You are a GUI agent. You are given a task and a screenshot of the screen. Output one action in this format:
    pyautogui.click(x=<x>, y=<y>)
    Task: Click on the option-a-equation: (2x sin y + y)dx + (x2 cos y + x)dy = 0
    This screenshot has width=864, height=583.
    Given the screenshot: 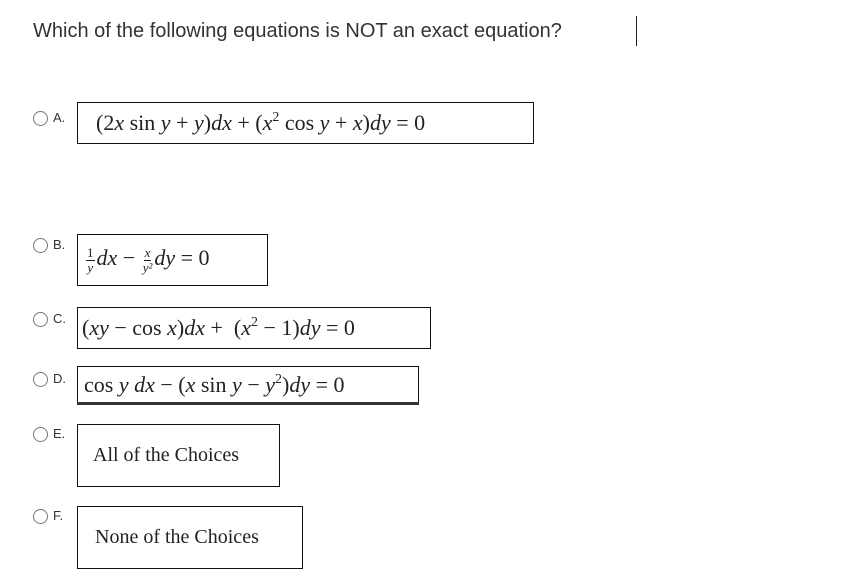 What is the action you would take?
    pyautogui.click(x=261, y=122)
    